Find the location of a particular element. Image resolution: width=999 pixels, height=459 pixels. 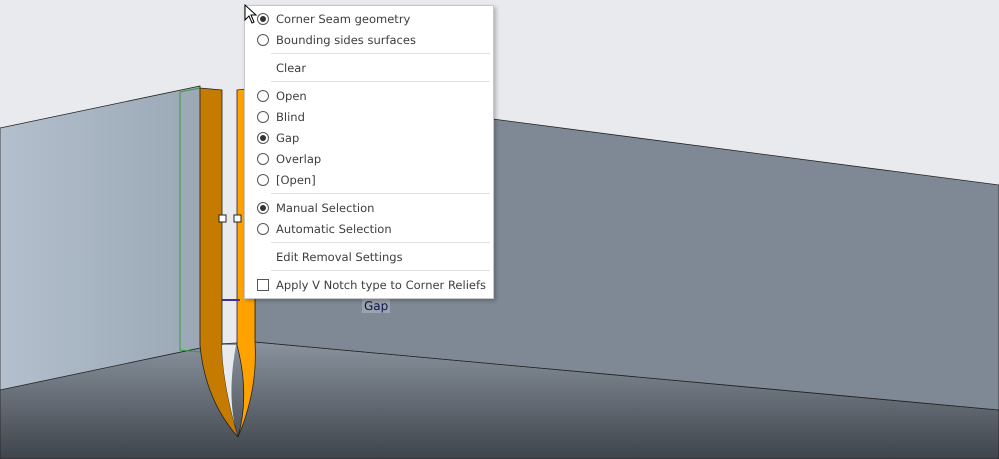

menu-item: Manual Selection is located at coordinates (369, 207).